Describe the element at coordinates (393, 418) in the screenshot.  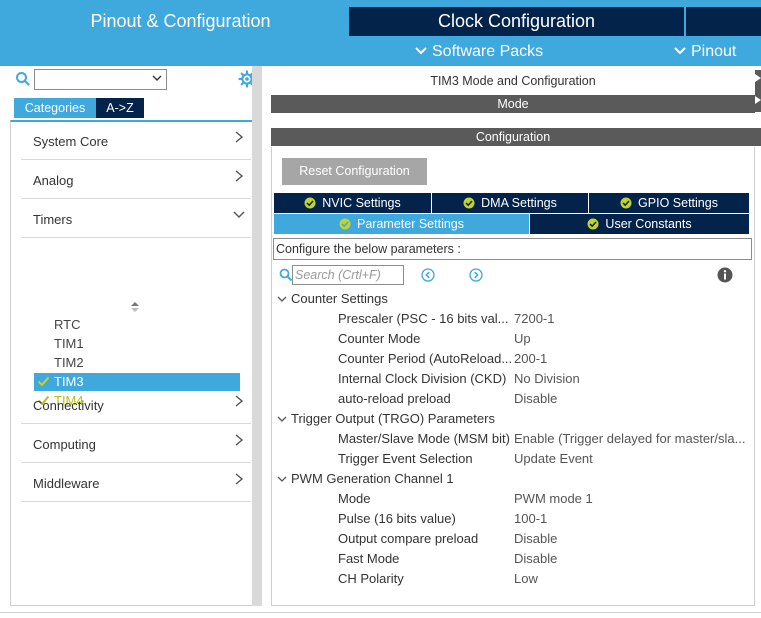
I see `group-label: Trigger Output (TRGO) Parameters` at that location.